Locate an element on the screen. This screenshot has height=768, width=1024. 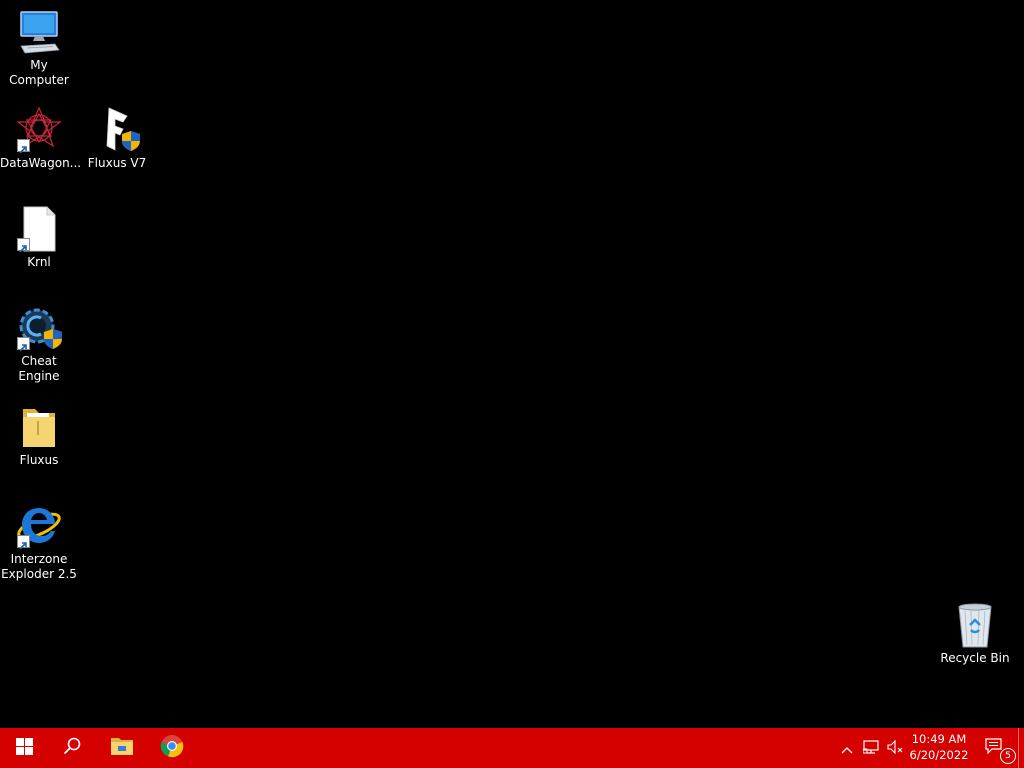
datawagon-icon is located at coordinates (39, 130).